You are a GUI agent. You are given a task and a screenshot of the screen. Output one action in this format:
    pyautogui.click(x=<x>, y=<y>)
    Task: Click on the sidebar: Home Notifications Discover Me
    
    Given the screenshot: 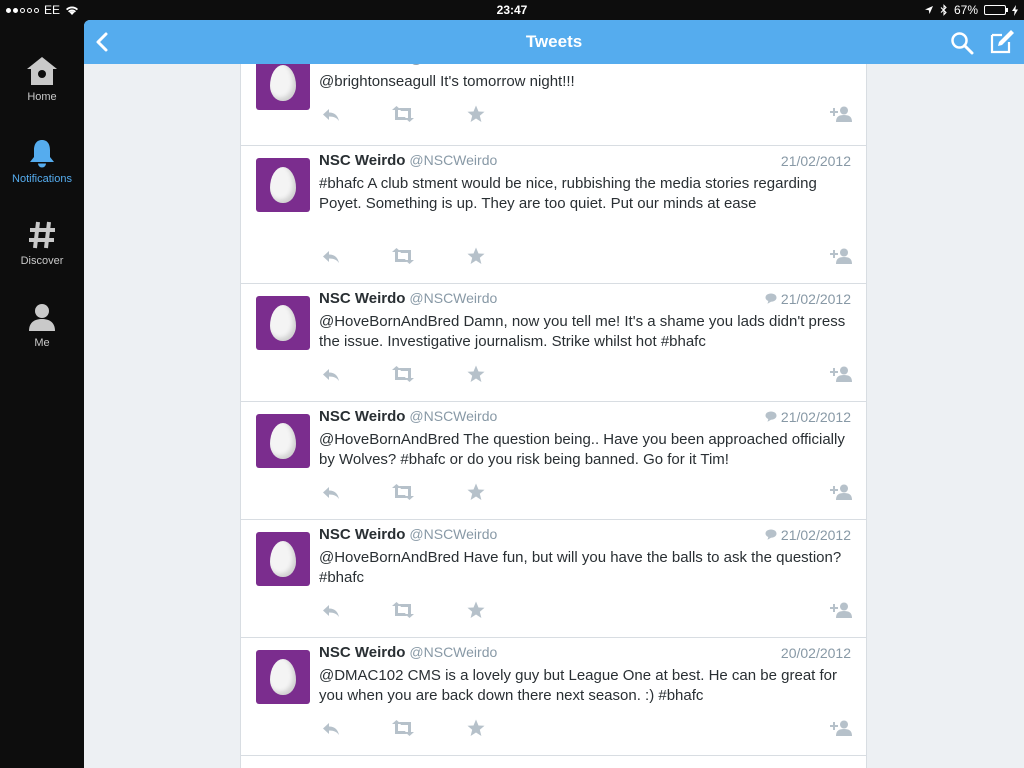 What is the action you would take?
    pyautogui.click(x=42, y=394)
    